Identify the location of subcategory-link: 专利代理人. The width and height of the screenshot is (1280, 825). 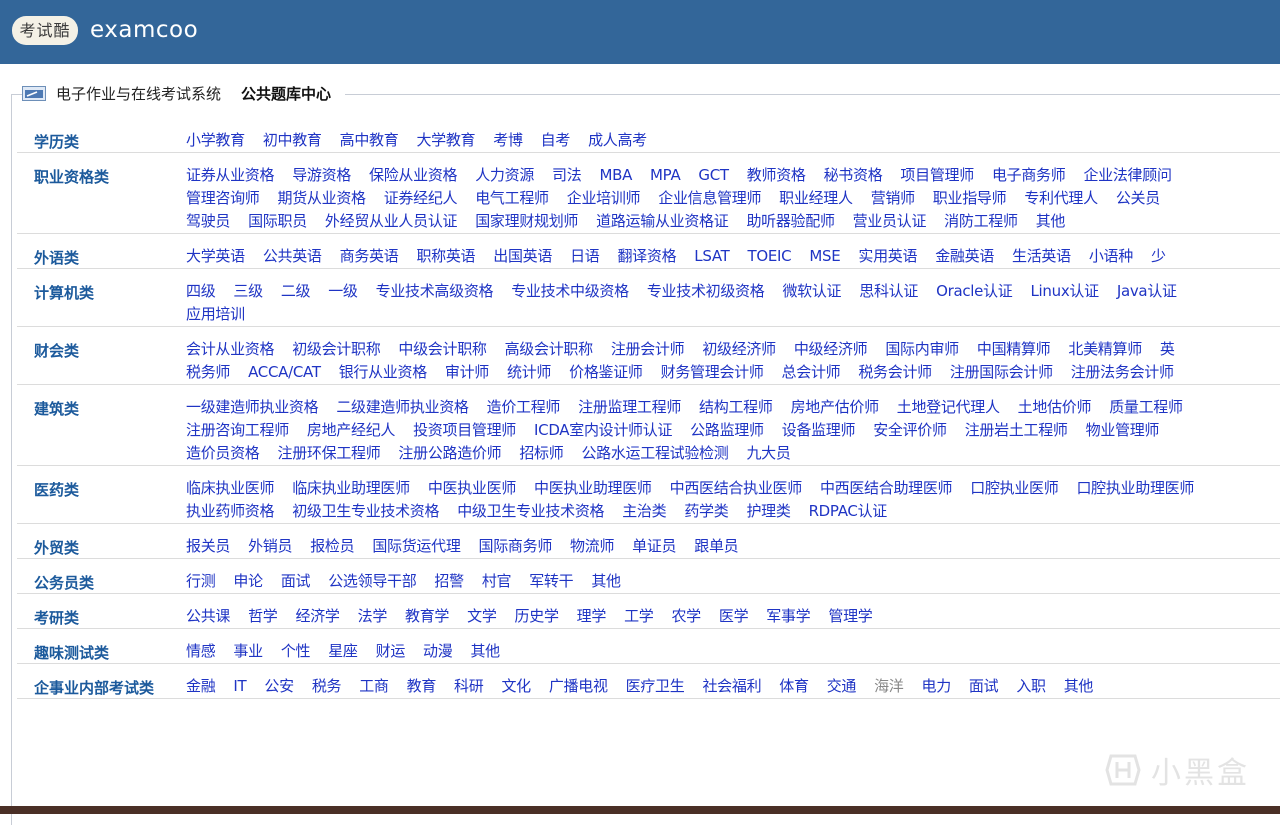
(1061, 198).